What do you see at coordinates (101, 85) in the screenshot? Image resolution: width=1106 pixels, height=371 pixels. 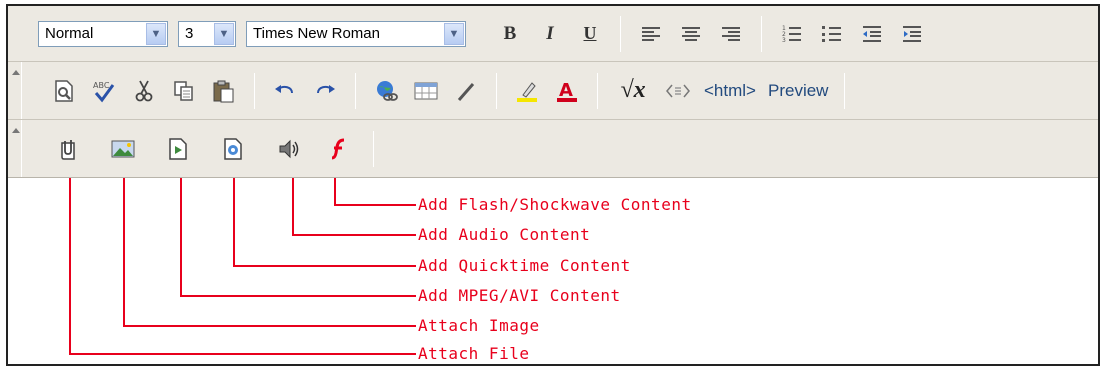 I see `spellcheck-label: ABC` at bounding box center [101, 85].